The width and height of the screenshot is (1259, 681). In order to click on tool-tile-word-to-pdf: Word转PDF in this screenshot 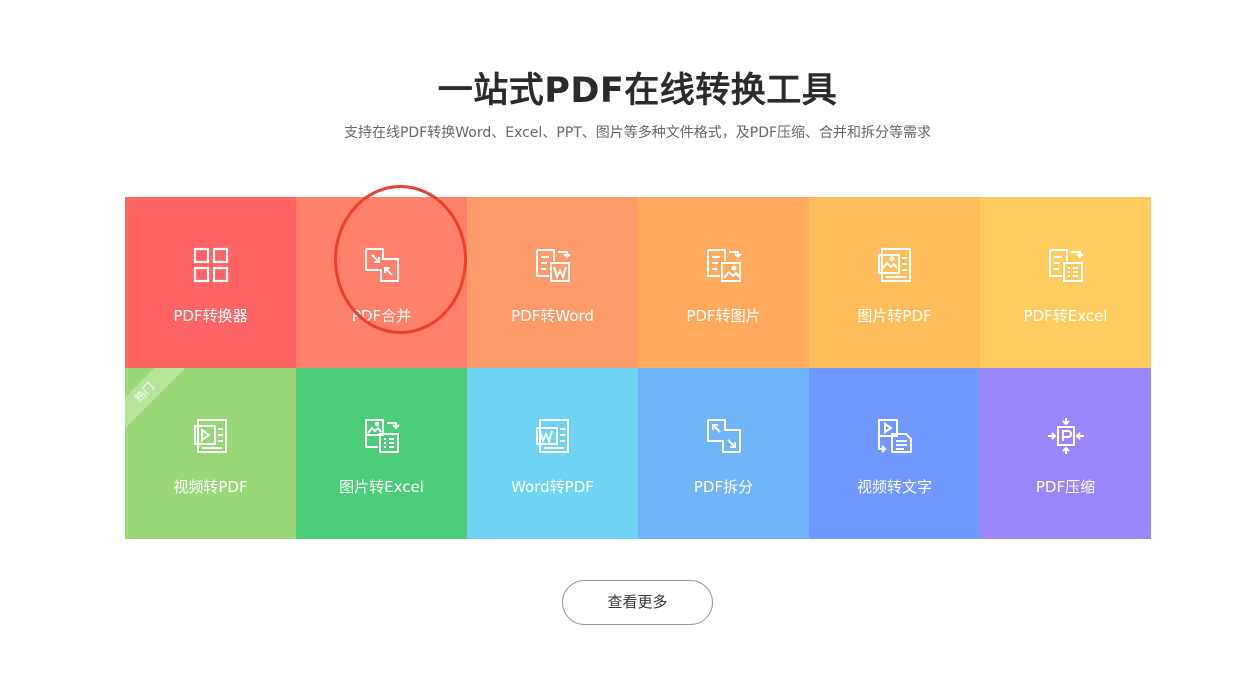, I will do `click(552, 453)`.